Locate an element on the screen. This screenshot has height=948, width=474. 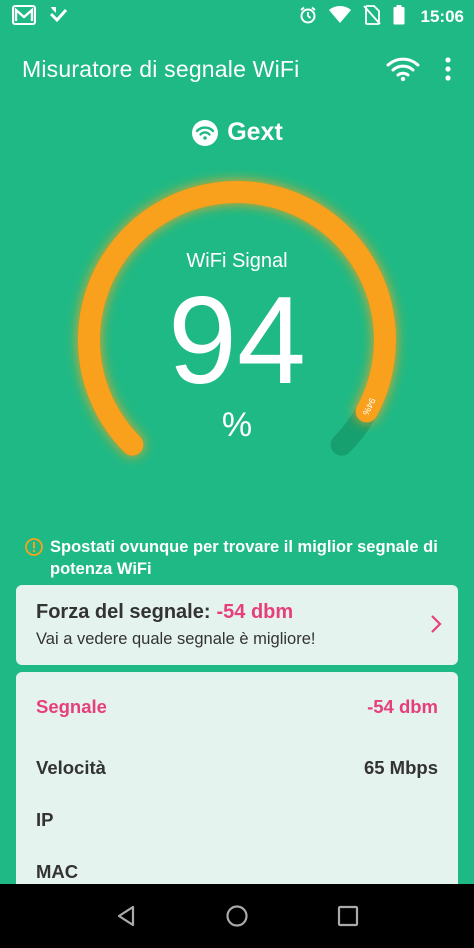
detail-row-speed: Velocità 65 Mbps is located at coordinates (237, 768).